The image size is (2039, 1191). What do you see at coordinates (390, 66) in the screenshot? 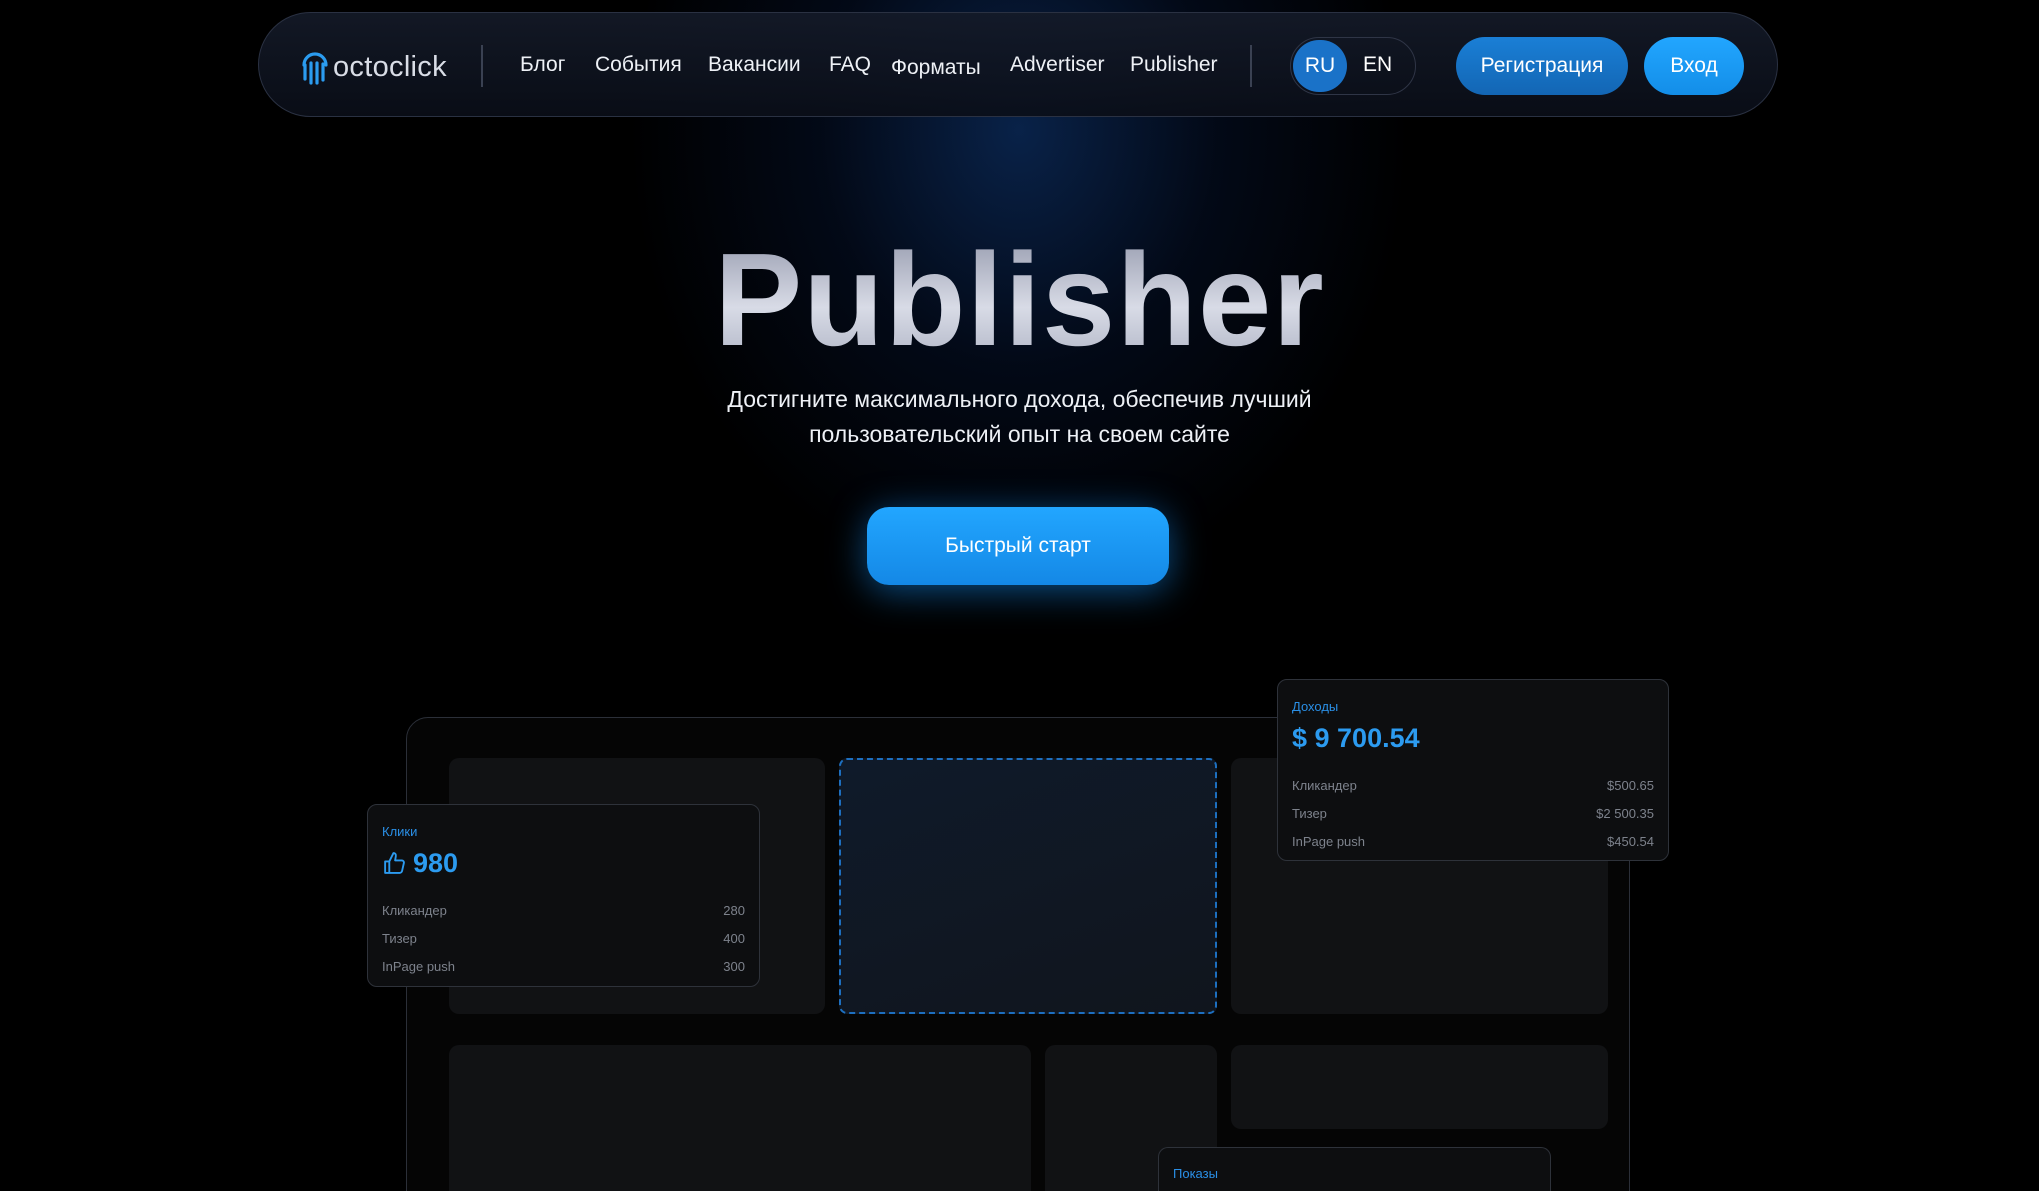
I see `logo-text: octoclick` at bounding box center [390, 66].